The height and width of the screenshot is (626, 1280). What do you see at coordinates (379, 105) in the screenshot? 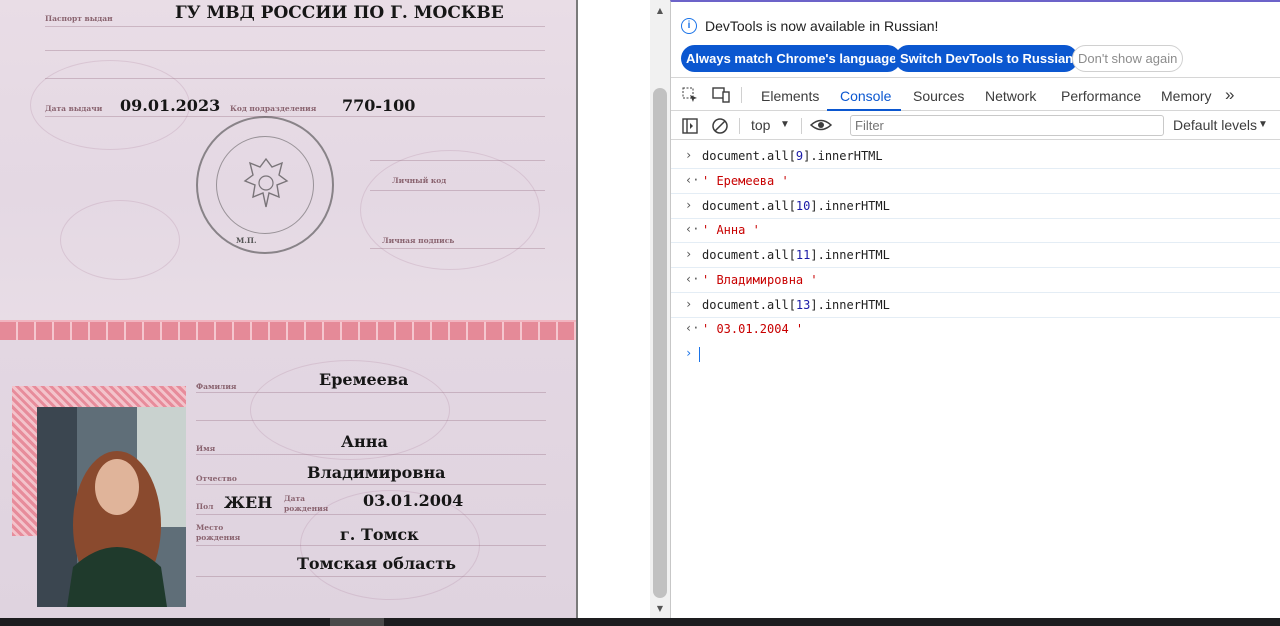
I see `division-code-value: 770-100` at bounding box center [379, 105].